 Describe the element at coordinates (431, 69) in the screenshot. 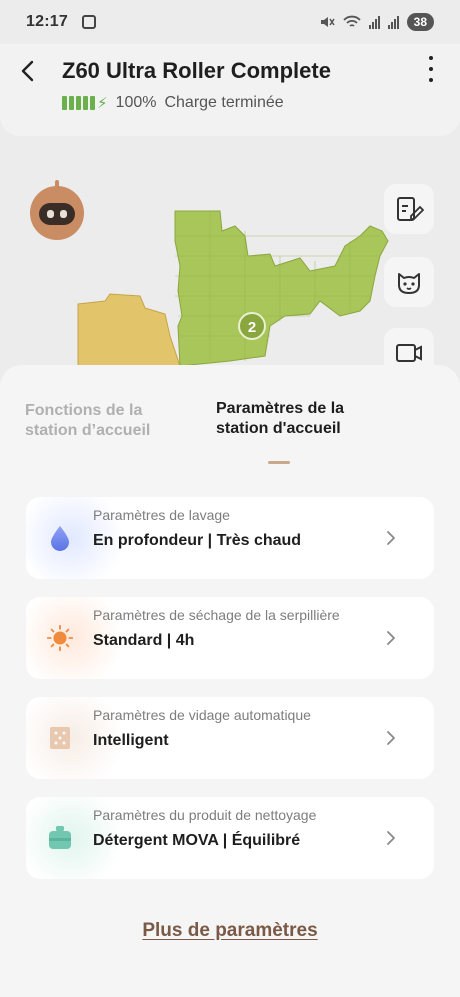

I see `more-options-icon` at that location.